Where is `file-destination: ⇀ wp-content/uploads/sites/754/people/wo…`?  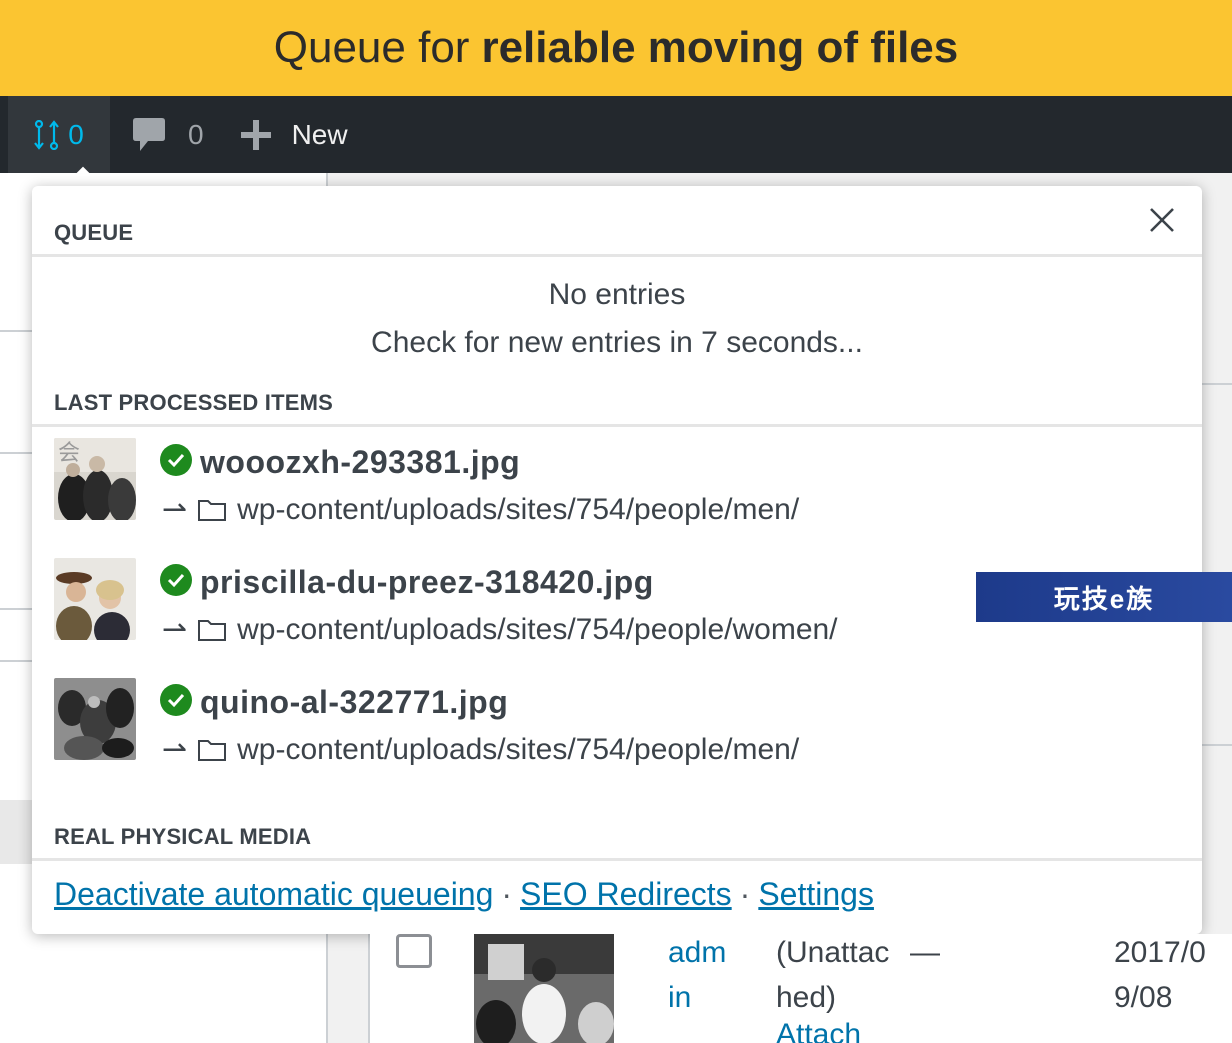 file-destination: ⇀ wp-content/uploads/sites/754/people/wo… is located at coordinates (500, 629).